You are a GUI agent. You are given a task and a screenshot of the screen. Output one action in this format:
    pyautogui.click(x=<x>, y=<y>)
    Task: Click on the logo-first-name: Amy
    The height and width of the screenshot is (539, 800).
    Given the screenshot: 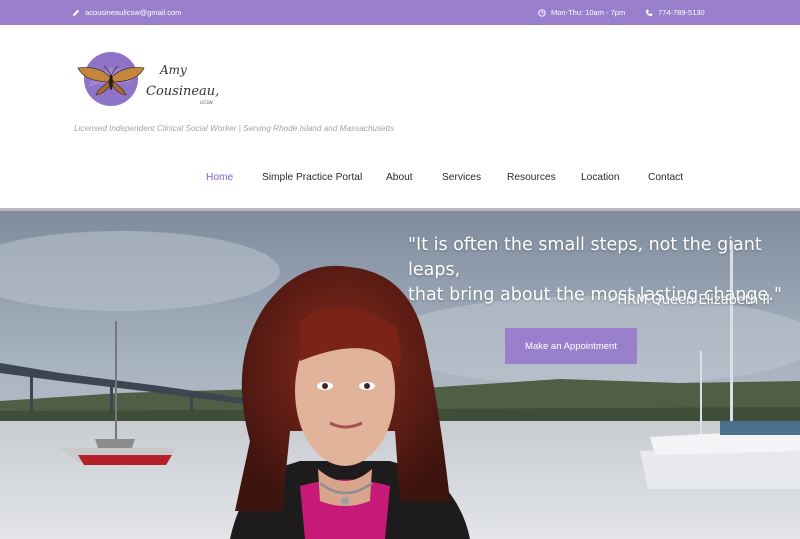 What is the action you would take?
    pyautogui.click(x=173, y=70)
    